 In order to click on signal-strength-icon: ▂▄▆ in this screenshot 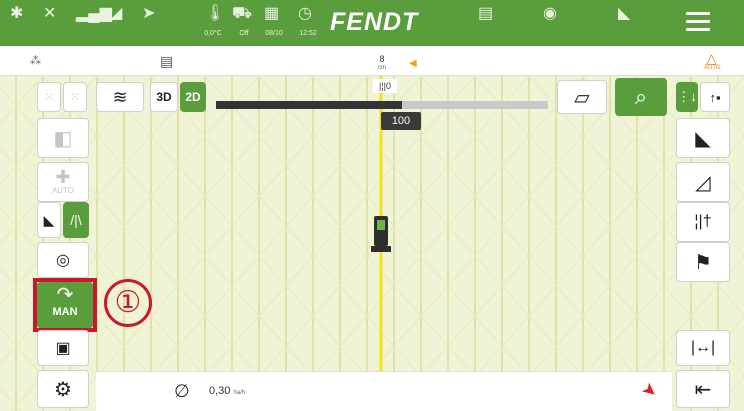, I will do `click(94, 14)`.